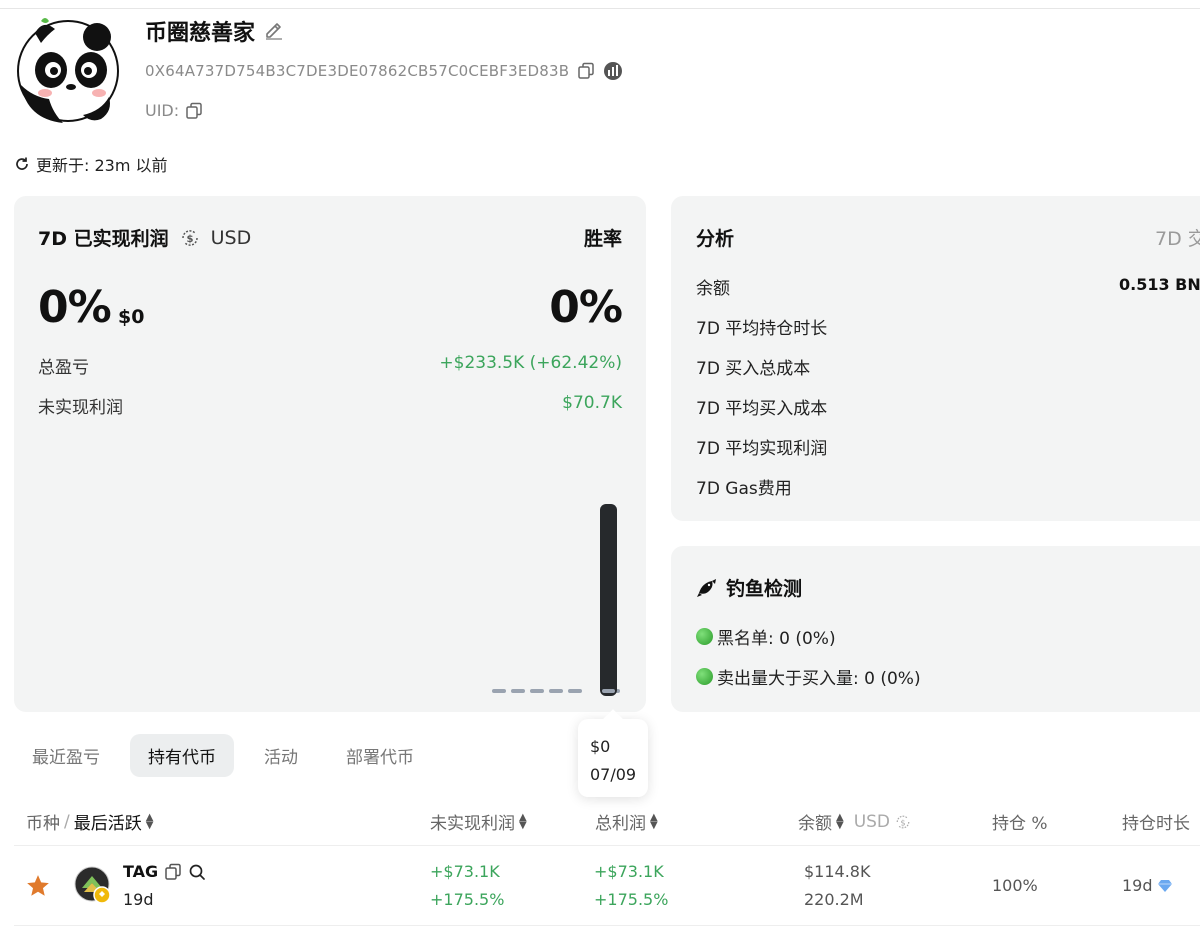 This screenshot has height=942, width=1200. Describe the element at coordinates (66, 755) in the screenshot. I see `tab-recent-pnl: 最近盈亏` at that location.